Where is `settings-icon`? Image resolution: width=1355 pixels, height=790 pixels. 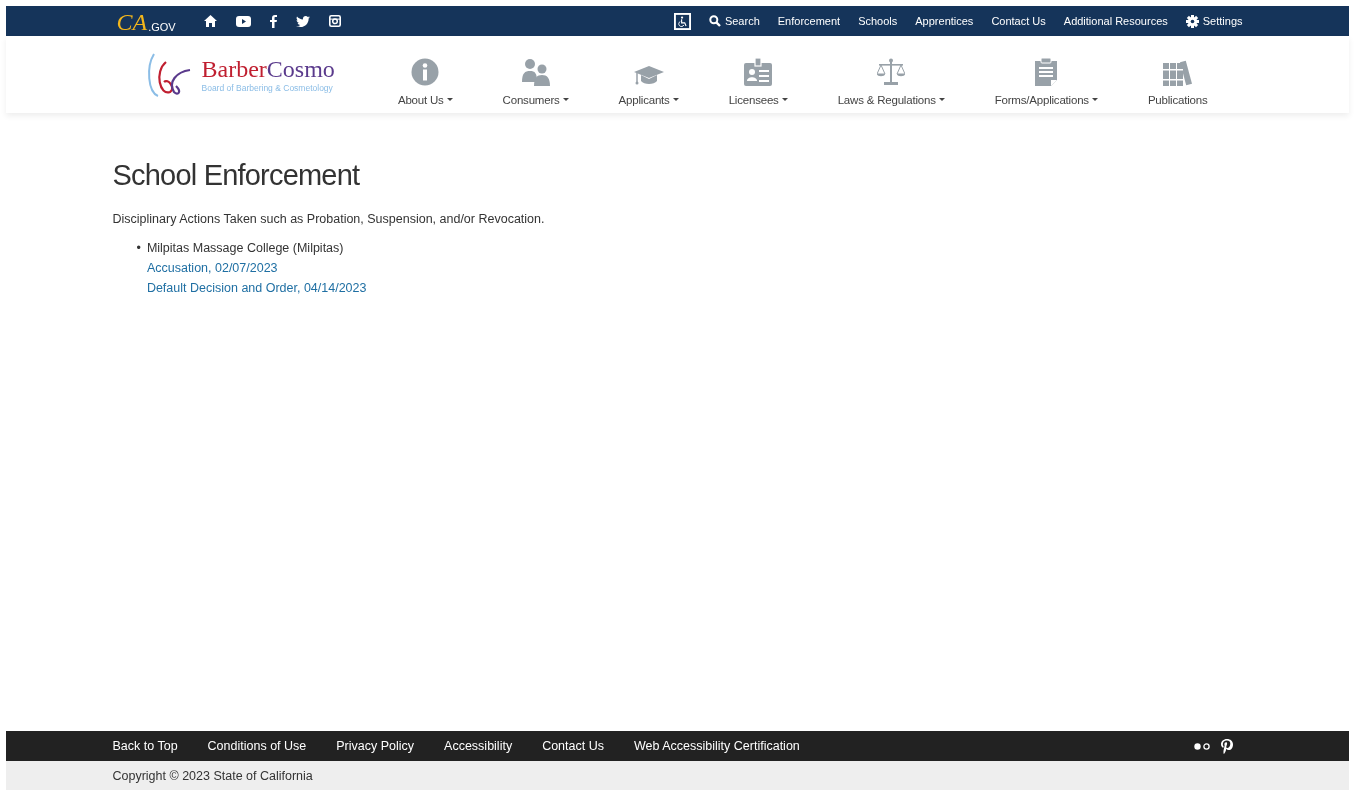 settings-icon is located at coordinates (1192, 21).